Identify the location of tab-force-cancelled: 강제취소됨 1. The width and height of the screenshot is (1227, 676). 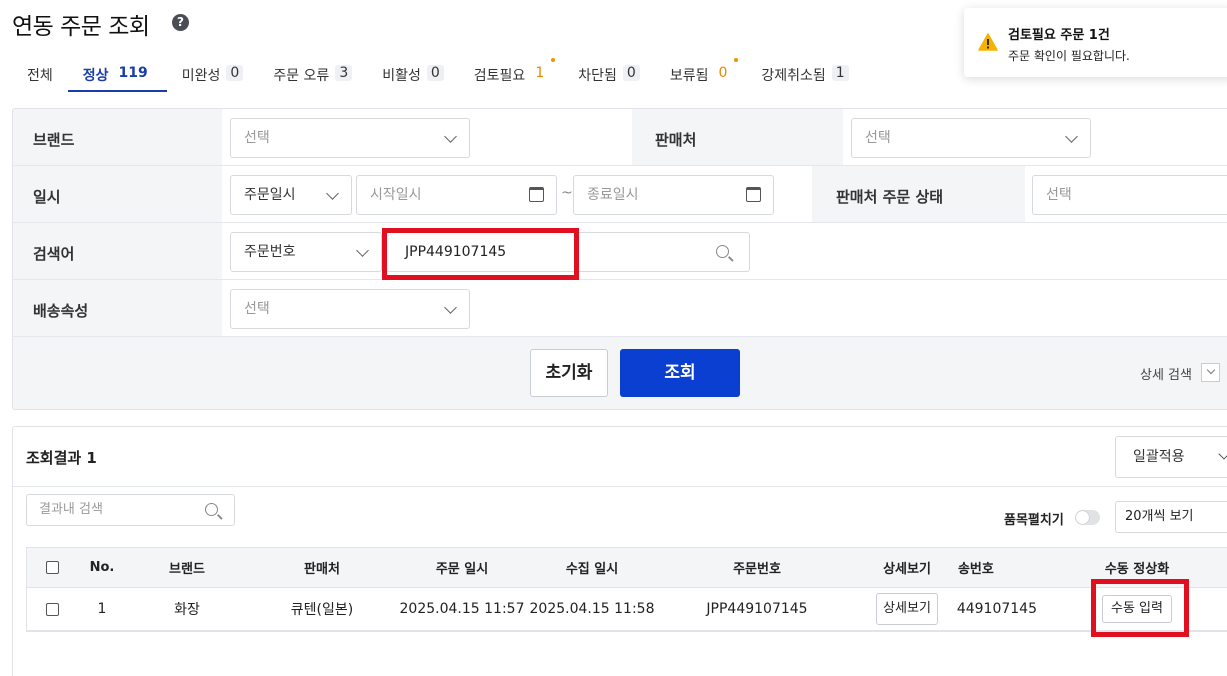
(804, 76).